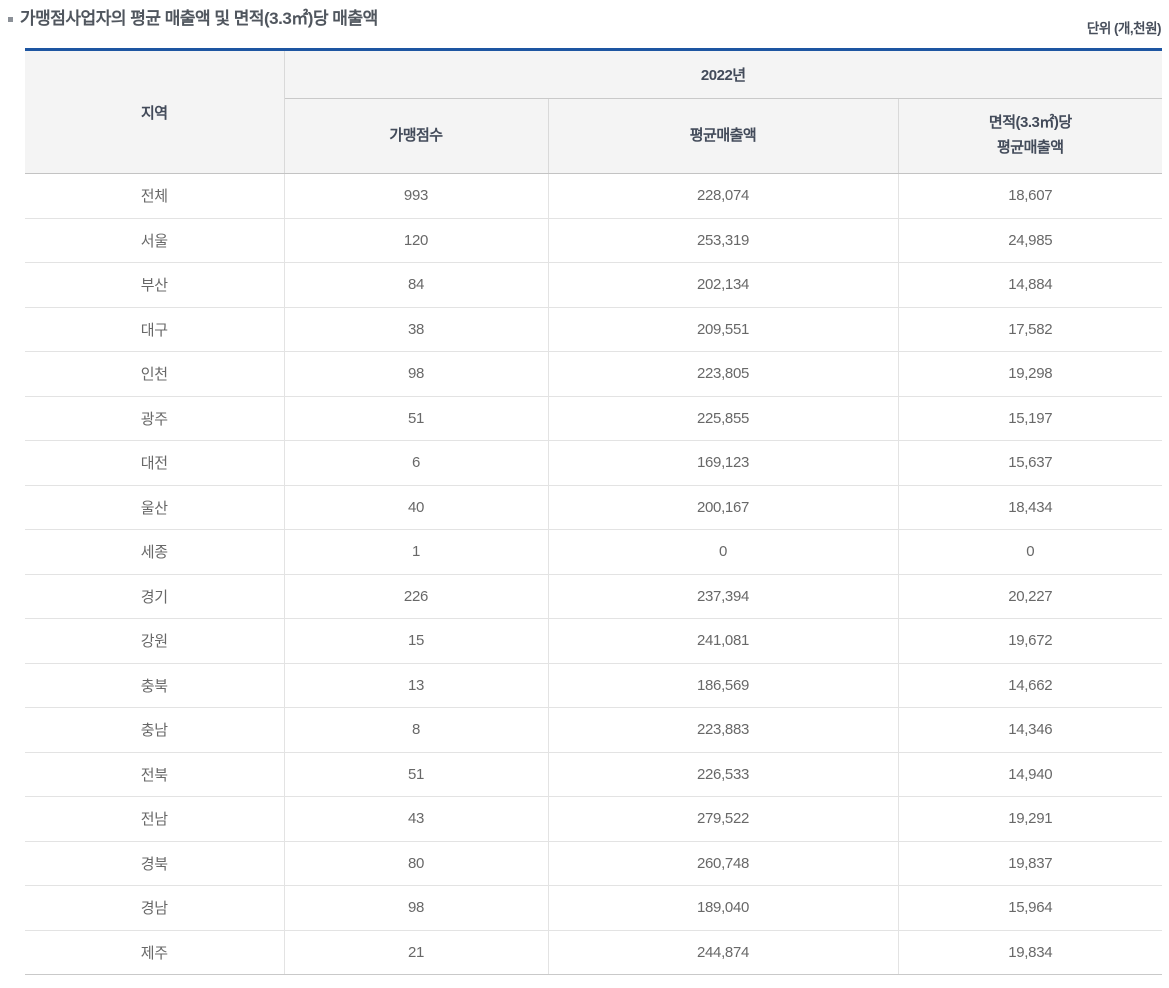 This screenshot has width=1169, height=988. Describe the element at coordinates (1124, 28) in the screenshot. I see `unit-label: 단위 (개,천원)` at that location.